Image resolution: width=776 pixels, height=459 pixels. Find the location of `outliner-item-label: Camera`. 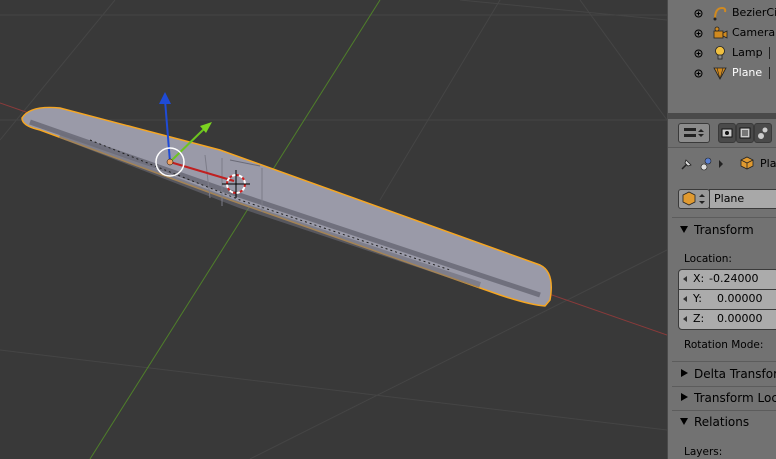

outliner-item-label: Camera is located at coordinates (754, 32).